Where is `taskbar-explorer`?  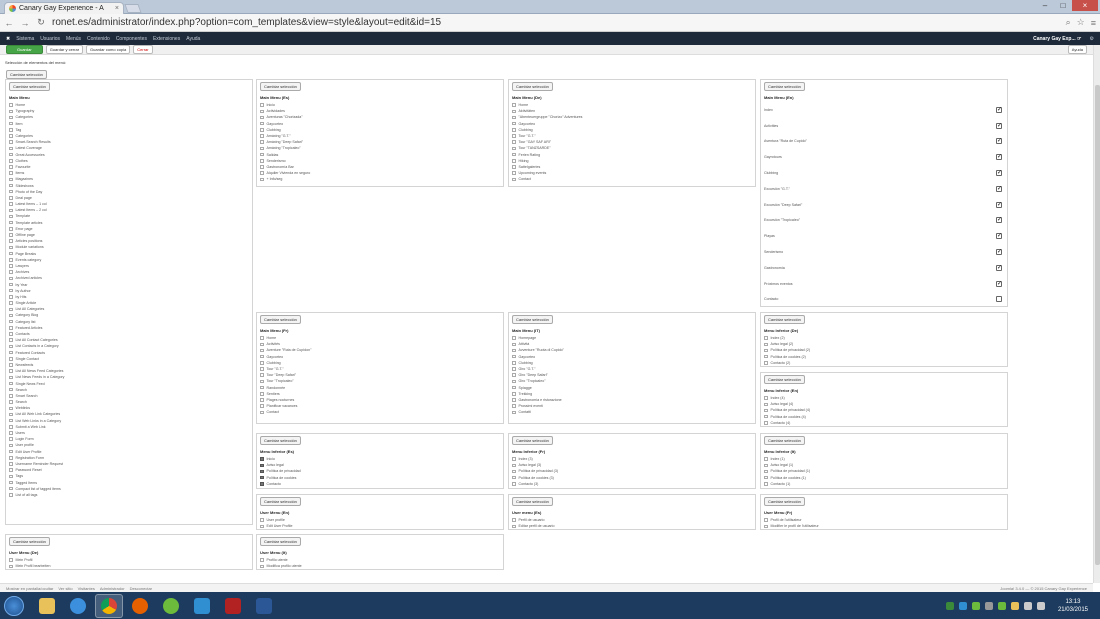
taskbar-explorer is located at coordinates (47, 606).